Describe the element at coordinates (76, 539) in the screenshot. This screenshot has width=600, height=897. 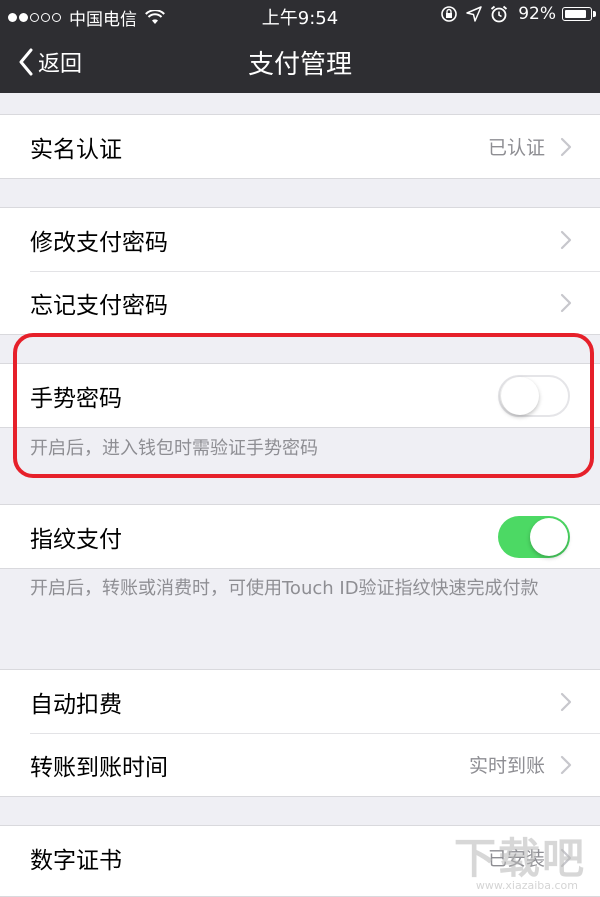
I see `row-label: 指纹支付` at that location.